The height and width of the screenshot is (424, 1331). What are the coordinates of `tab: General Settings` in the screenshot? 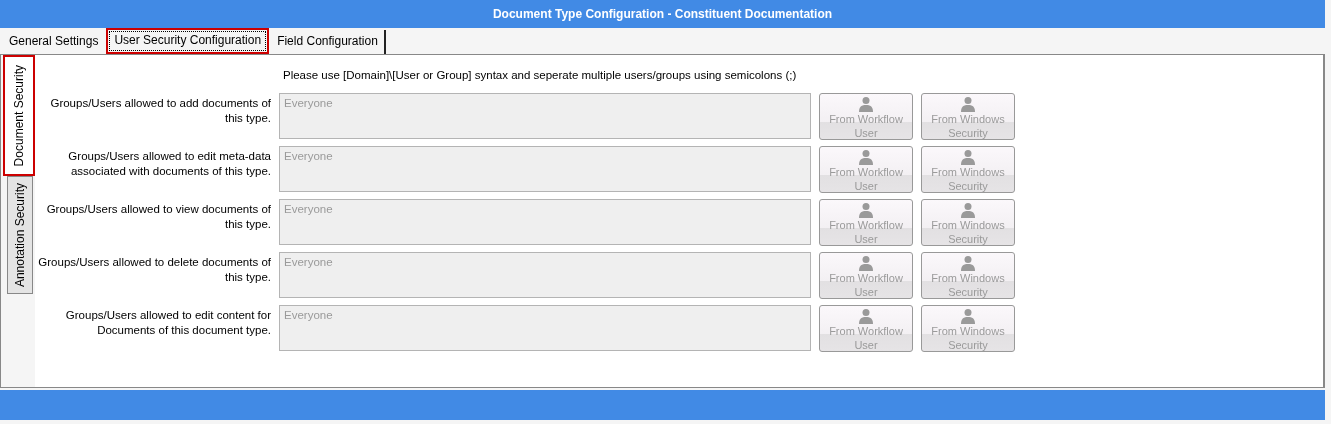 It's located at (54, 42).